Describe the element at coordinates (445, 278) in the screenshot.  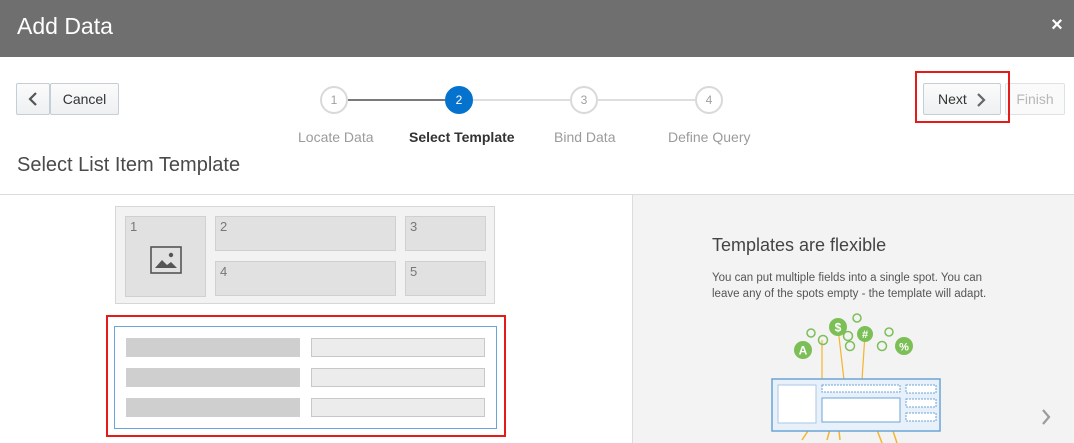
I see `template-slot-5: 5` at that location.